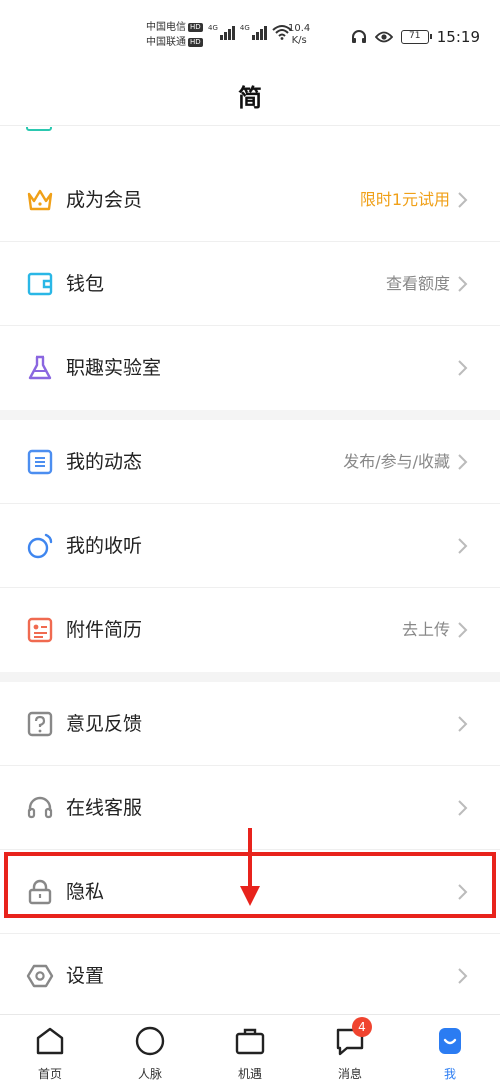 This screenshot has height=1084, width=500. Describe the element at coordinates (49, 1074) in the screenshot. I see `tab-label: 首页` at that location.